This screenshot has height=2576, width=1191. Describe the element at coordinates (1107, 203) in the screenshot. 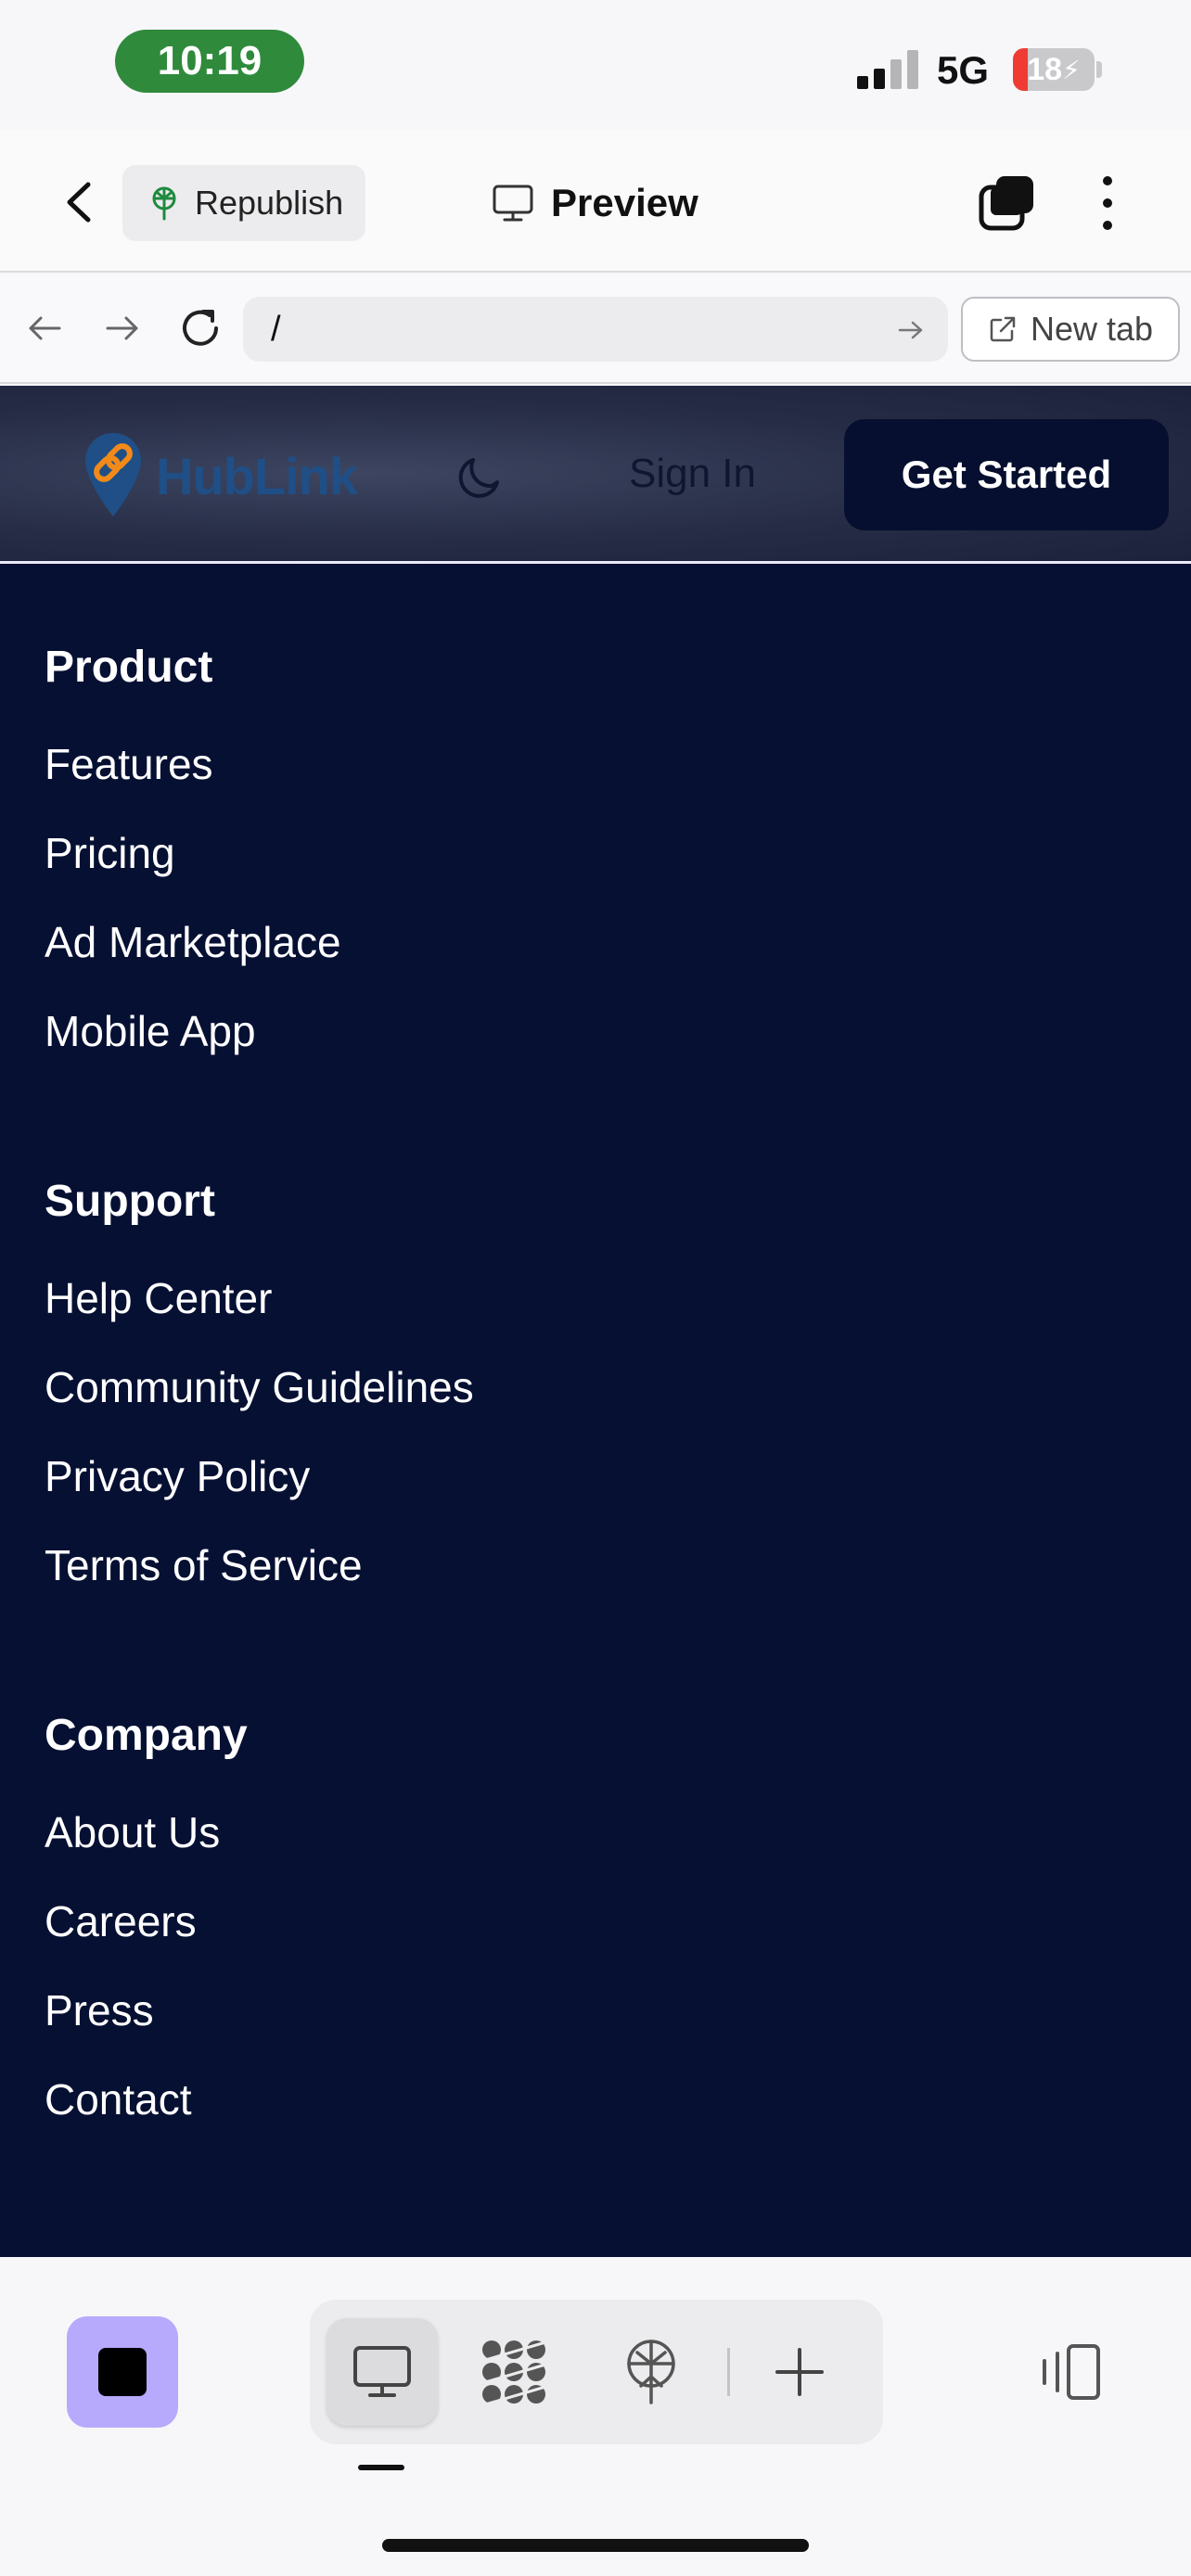

I see `more-options-icon` at that location.